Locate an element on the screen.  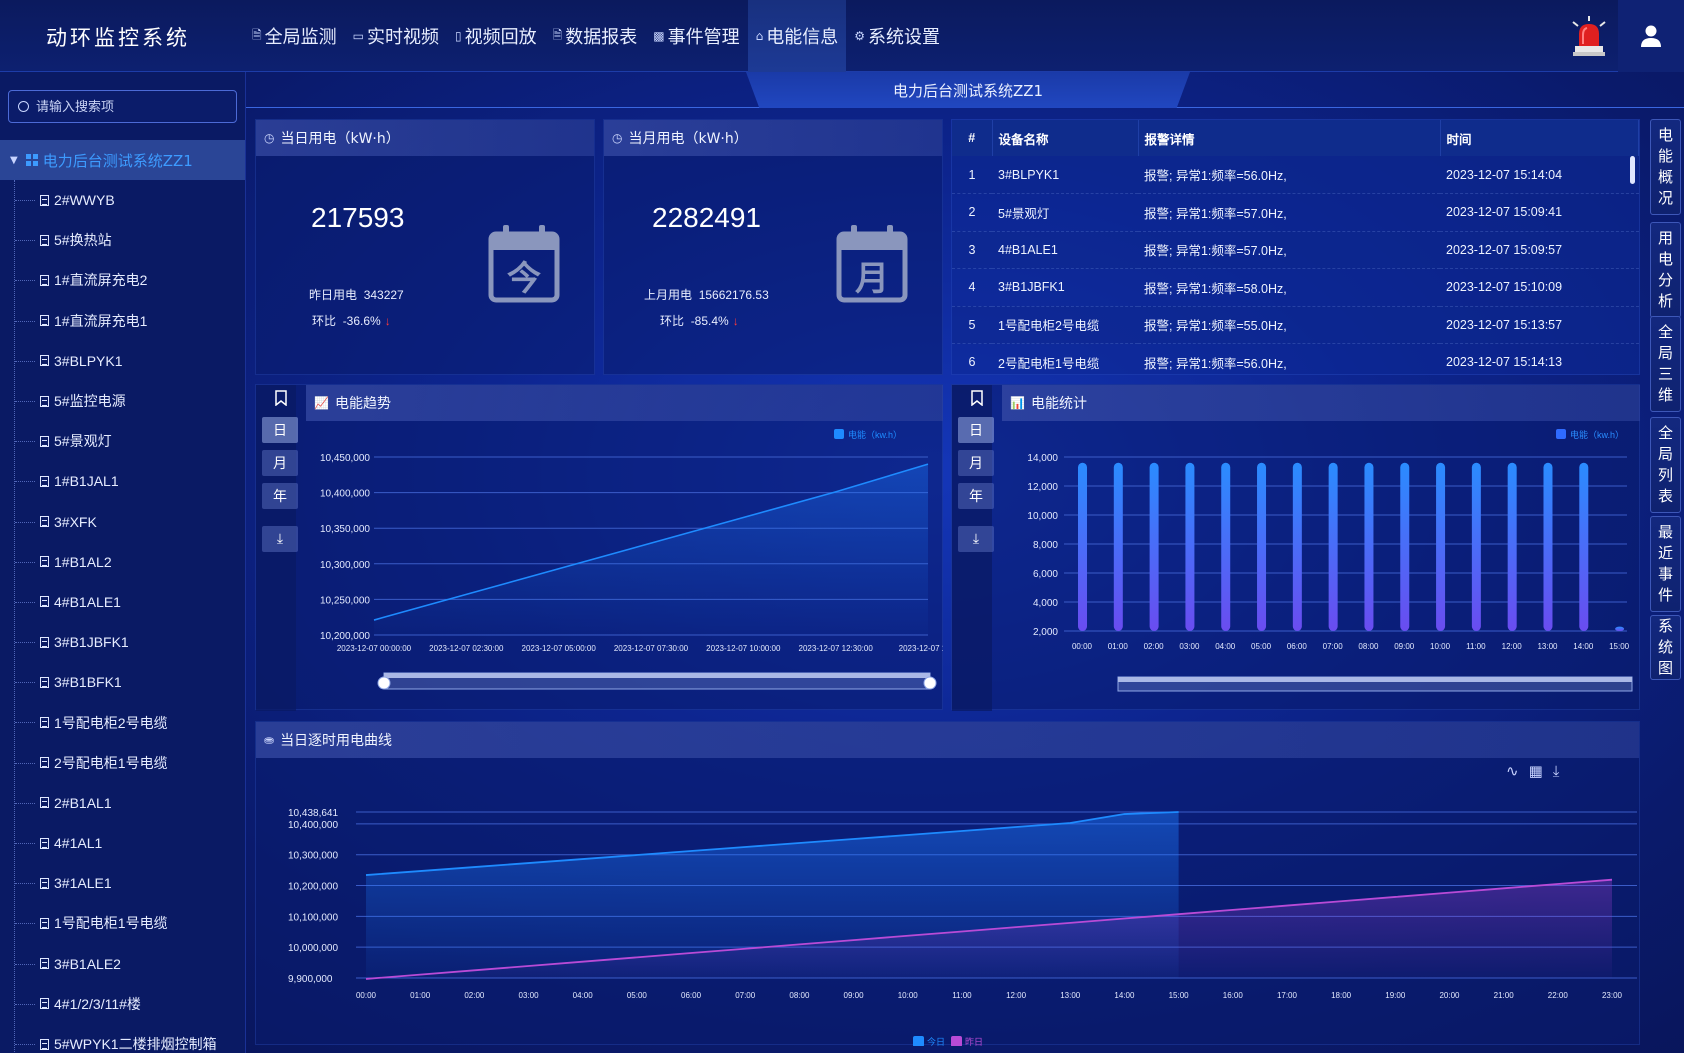
cell-device: 2号配电柜1号电缆 is located at coordinates (1065, 358).